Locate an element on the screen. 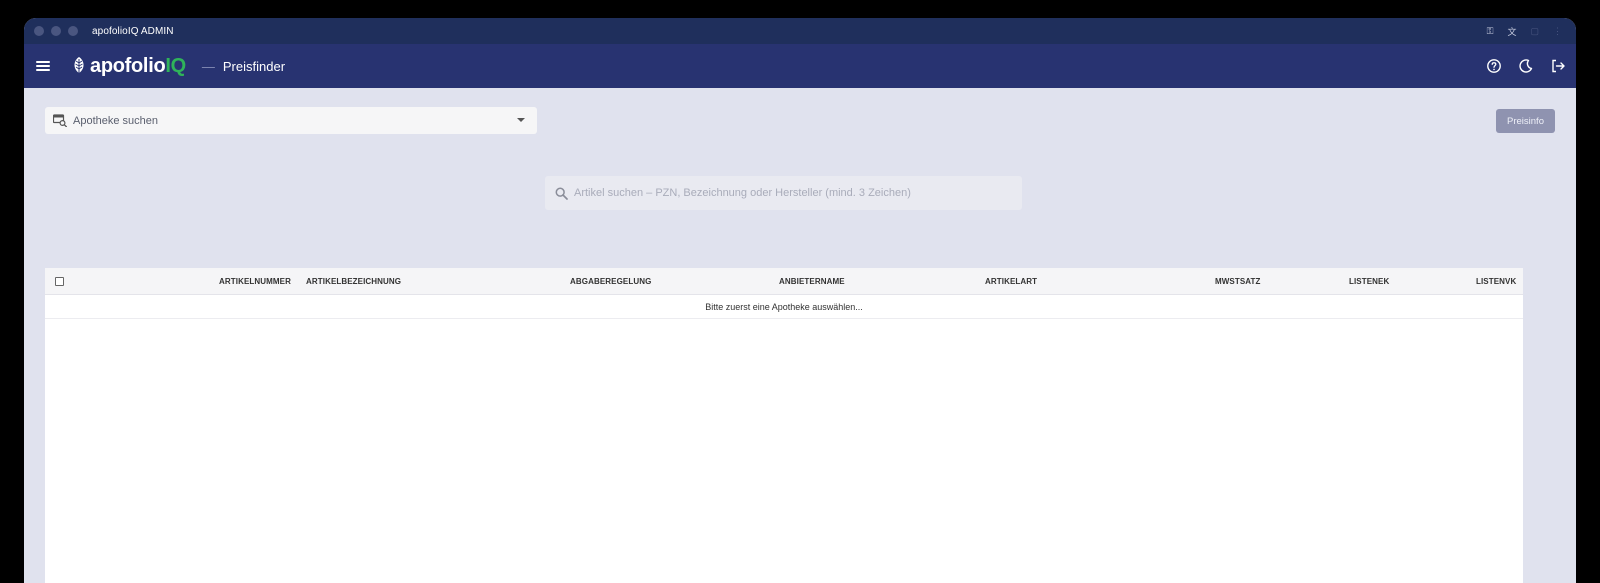  browser-extension-icons: ⚿ 文 ▢ ⋮ is located at coordinates (1524, 31).